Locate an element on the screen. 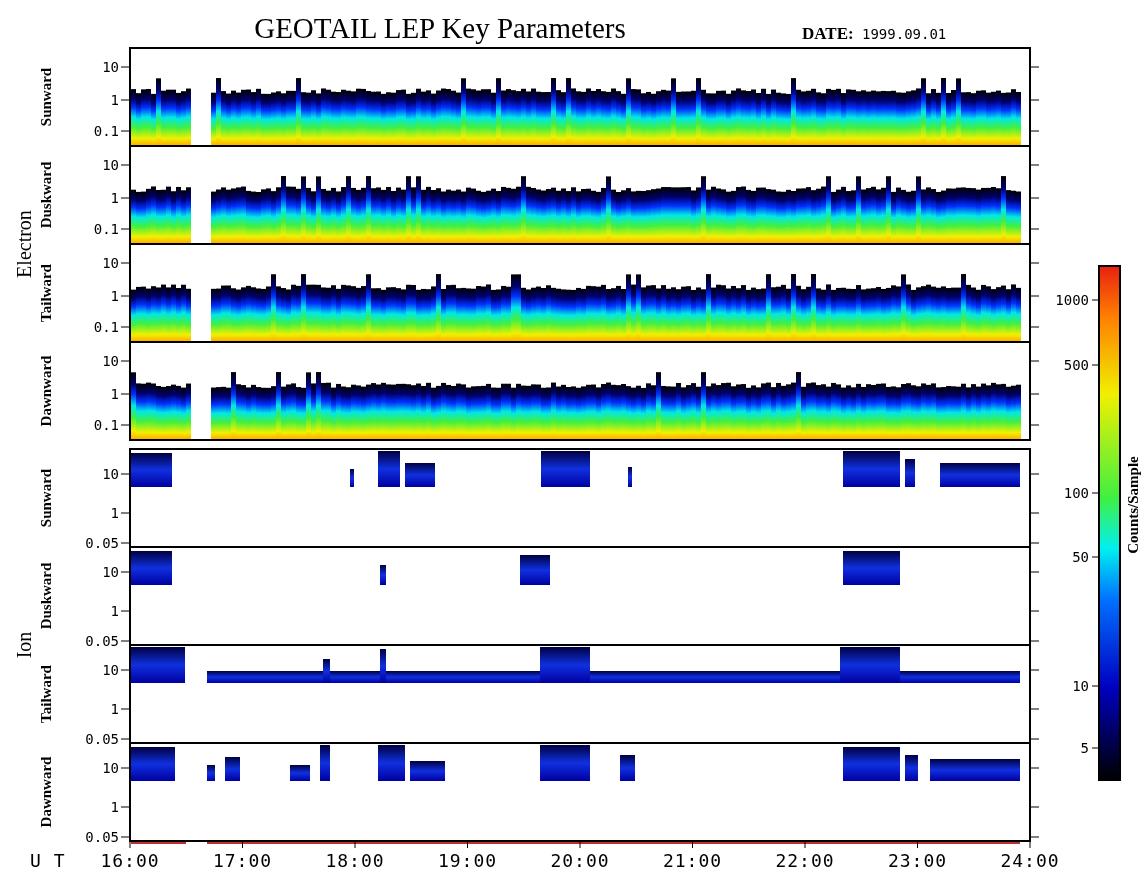 The height and width of the screenshot is (880, 1142). x-tick-label: 18:00 is located at coordinates (355, 860).